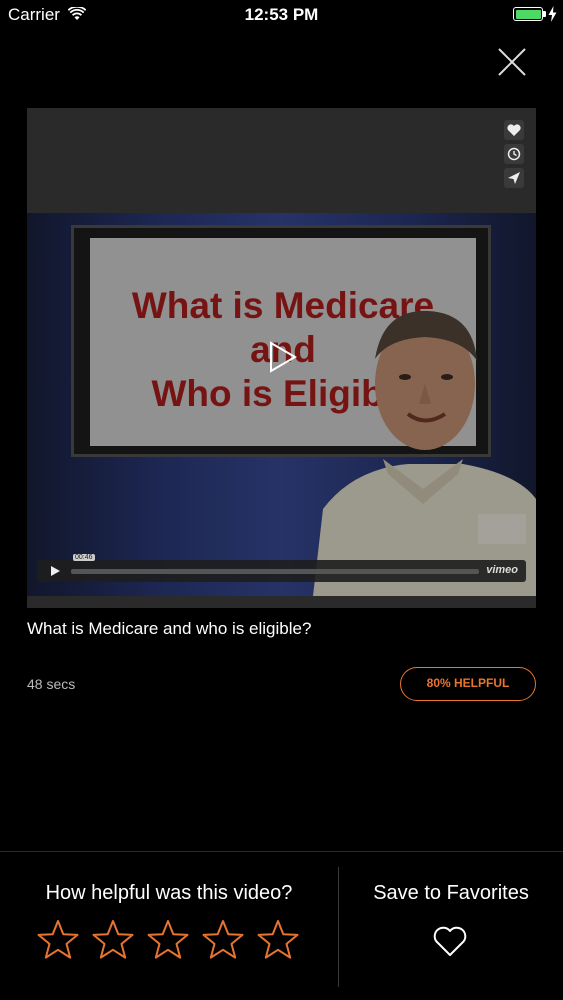 The image size is (563, 1000). Describe the element at coordinates (544, 14) in the screenshot. I see `battery-tip` at that location.